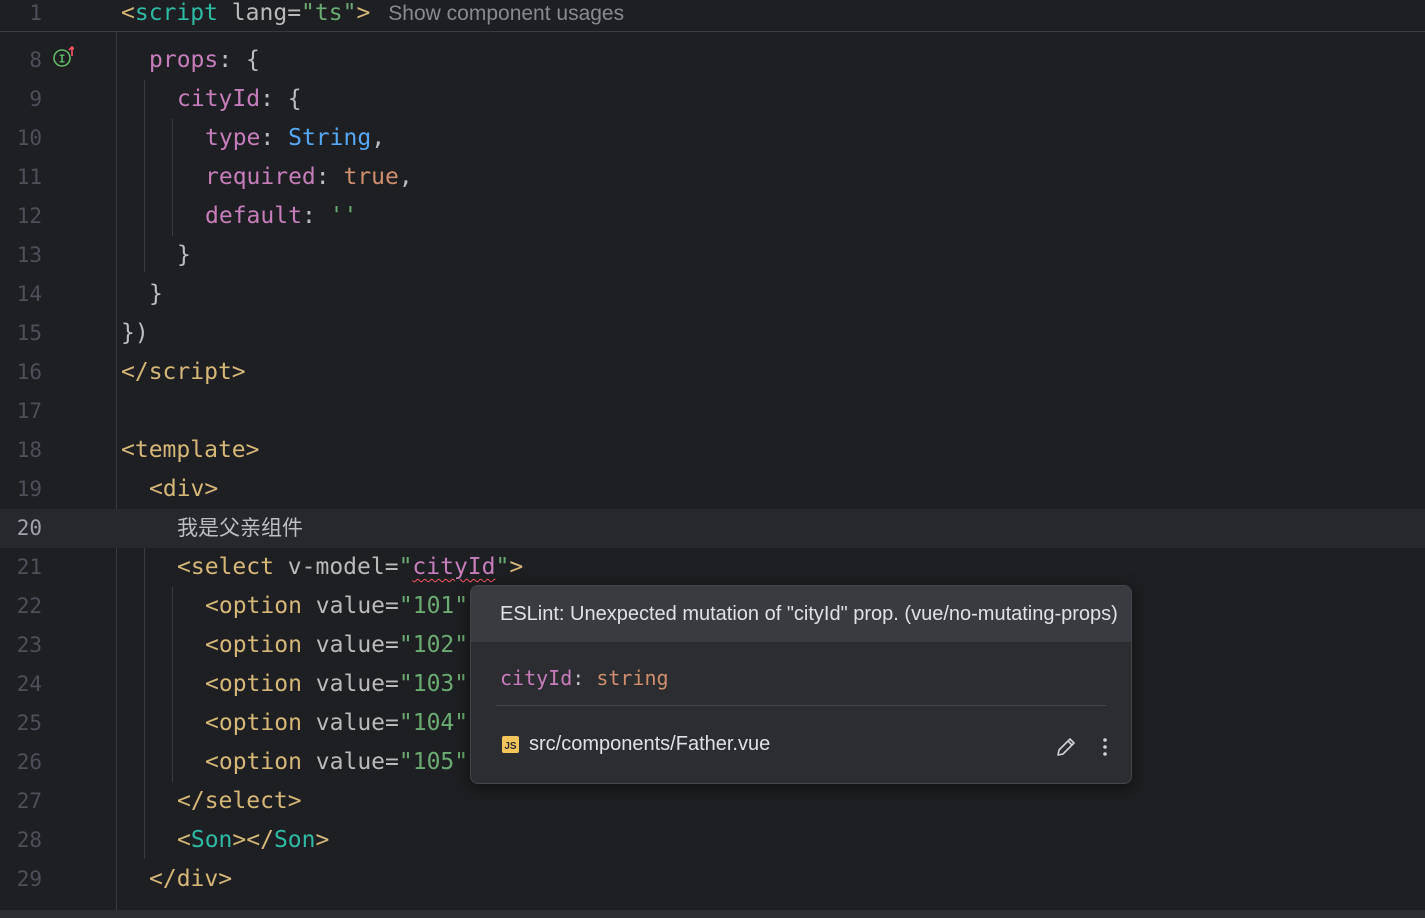 This screenshot has height=918, width=1425. I want to click on line-number: 25, so click(29, 723).